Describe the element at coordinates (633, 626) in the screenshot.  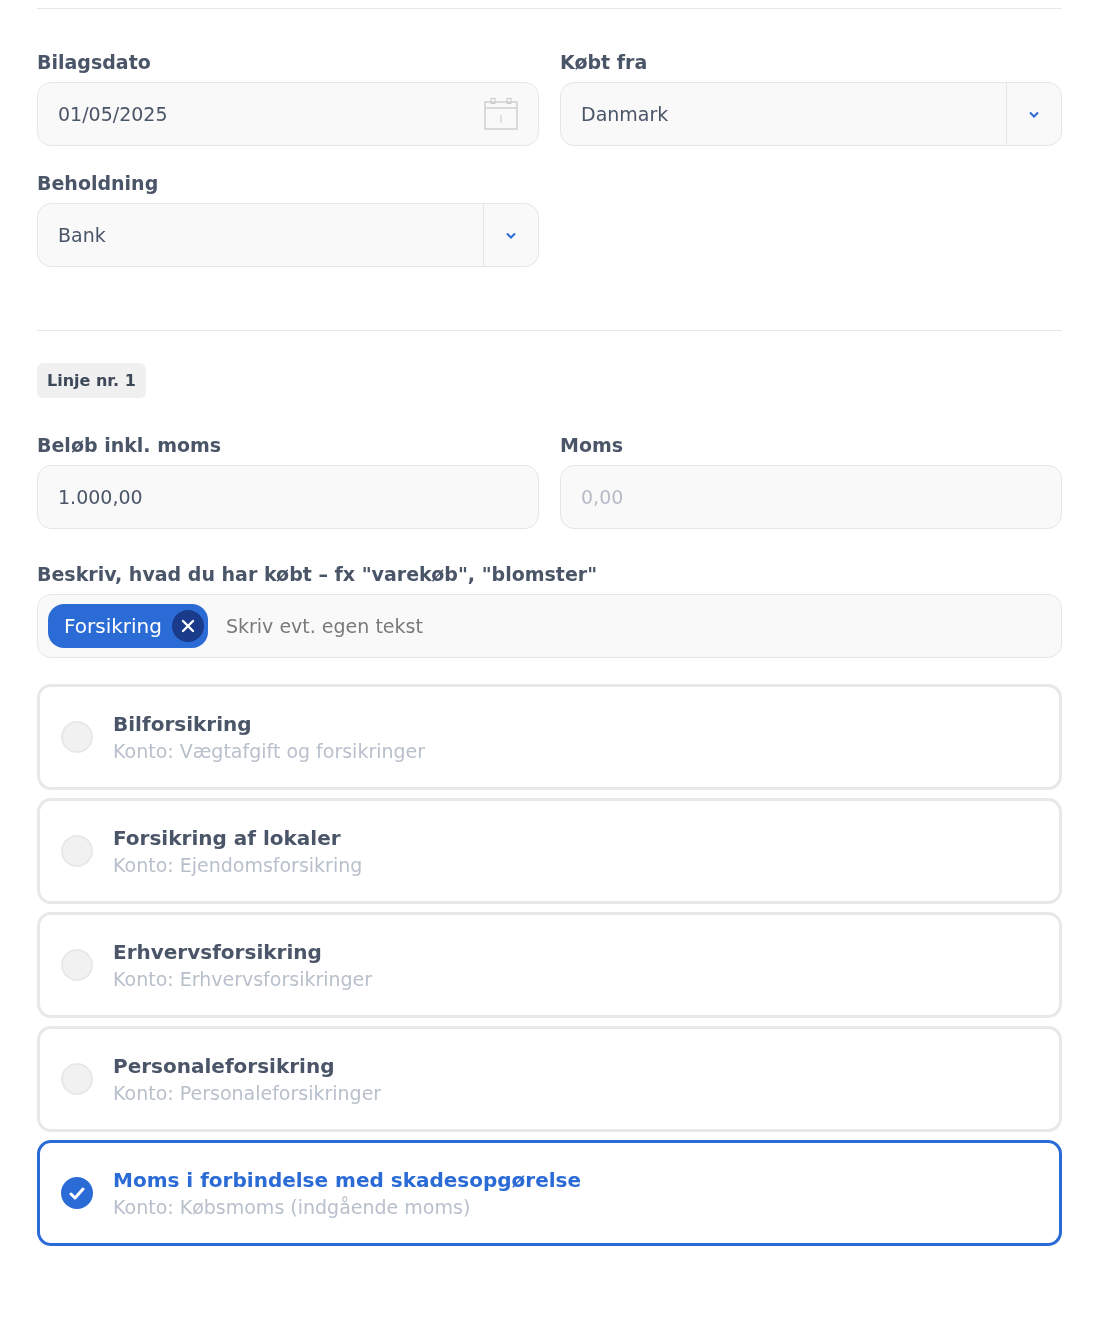
I see `text-input: Skriv evt. egen tekst` at that location.